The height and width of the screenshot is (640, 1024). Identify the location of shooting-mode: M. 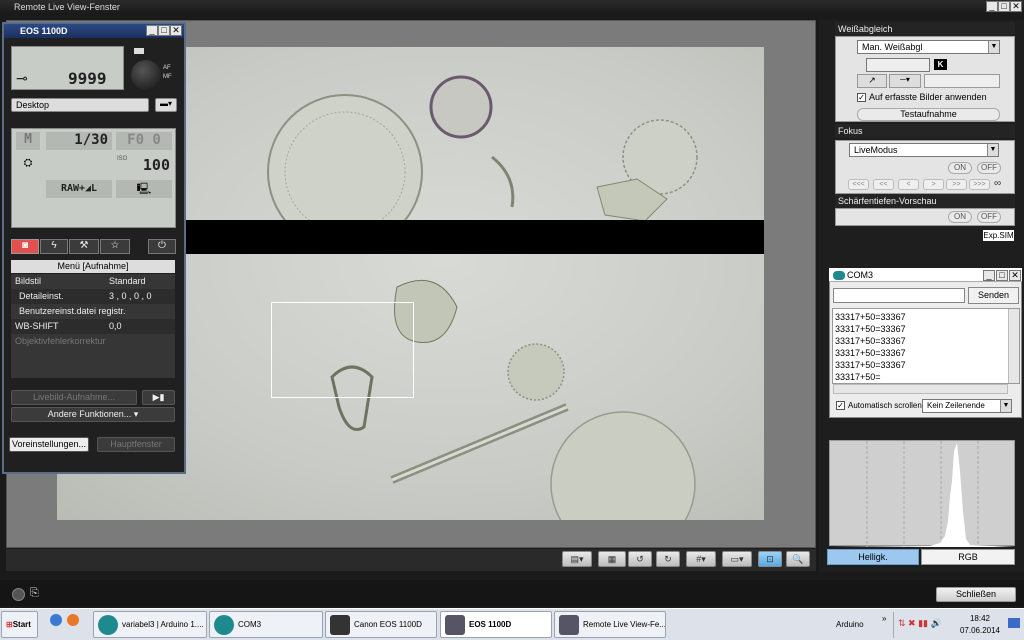
(28, 141).